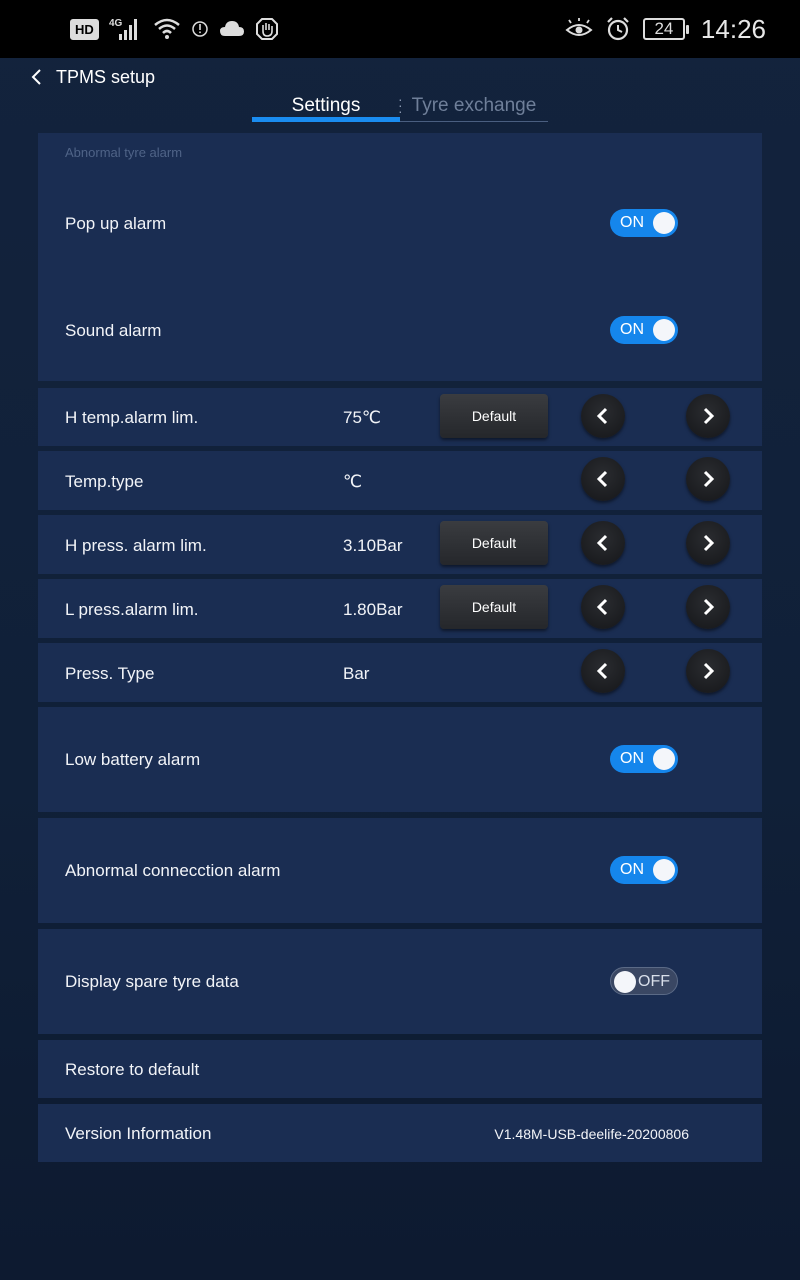 Image resolution: width=800 pixels, height=1280 pixels. I want to click on h-press-label: H press. alarm lim., so click(136, 545).